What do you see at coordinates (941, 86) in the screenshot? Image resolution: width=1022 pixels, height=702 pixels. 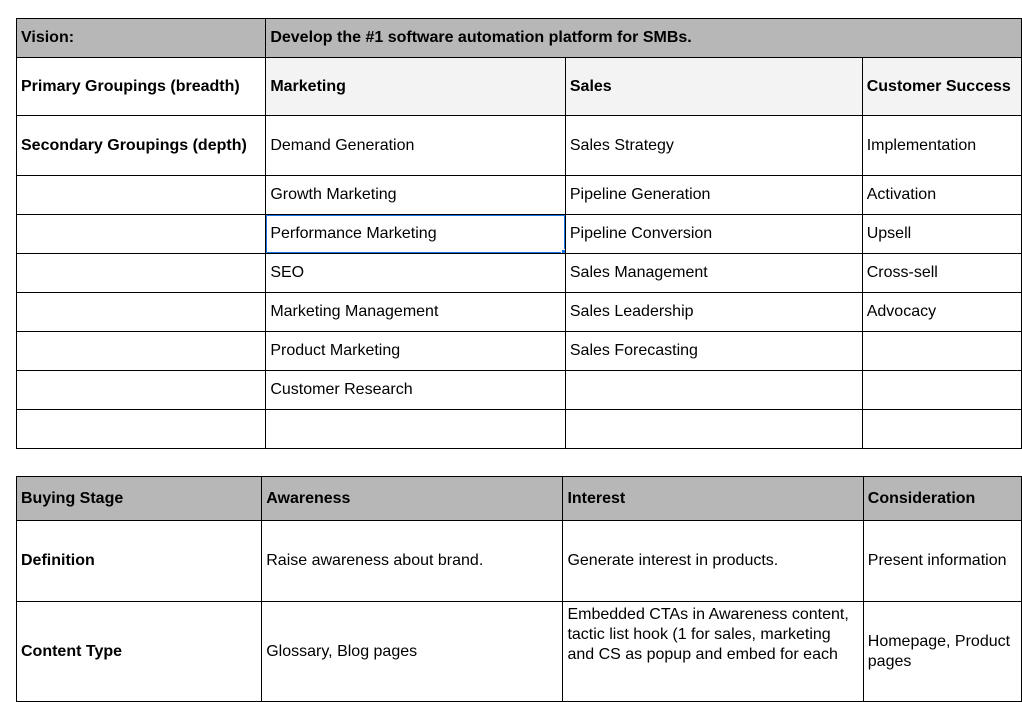 I see `column-header-customer-success: Customer Success` at bounding box center [941, 86].